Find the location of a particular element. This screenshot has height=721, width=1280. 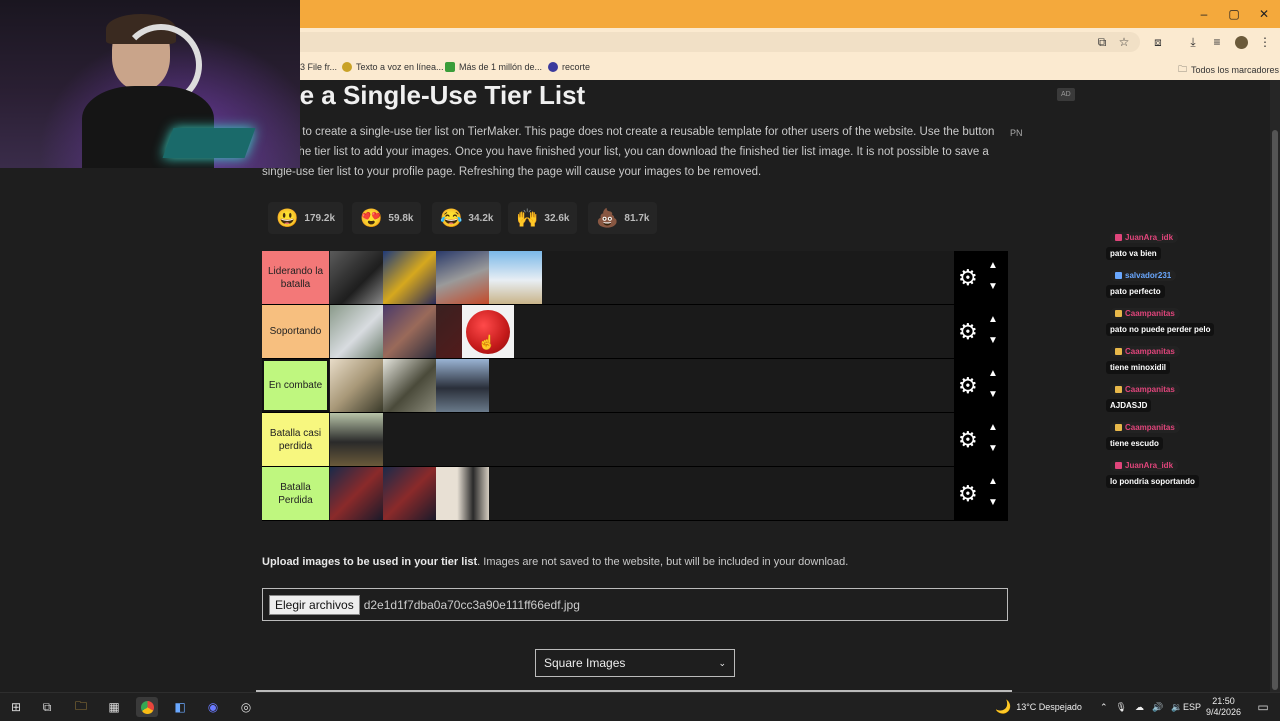

reaction-button: 💩 81.7k is located at coordinates (623, 218).